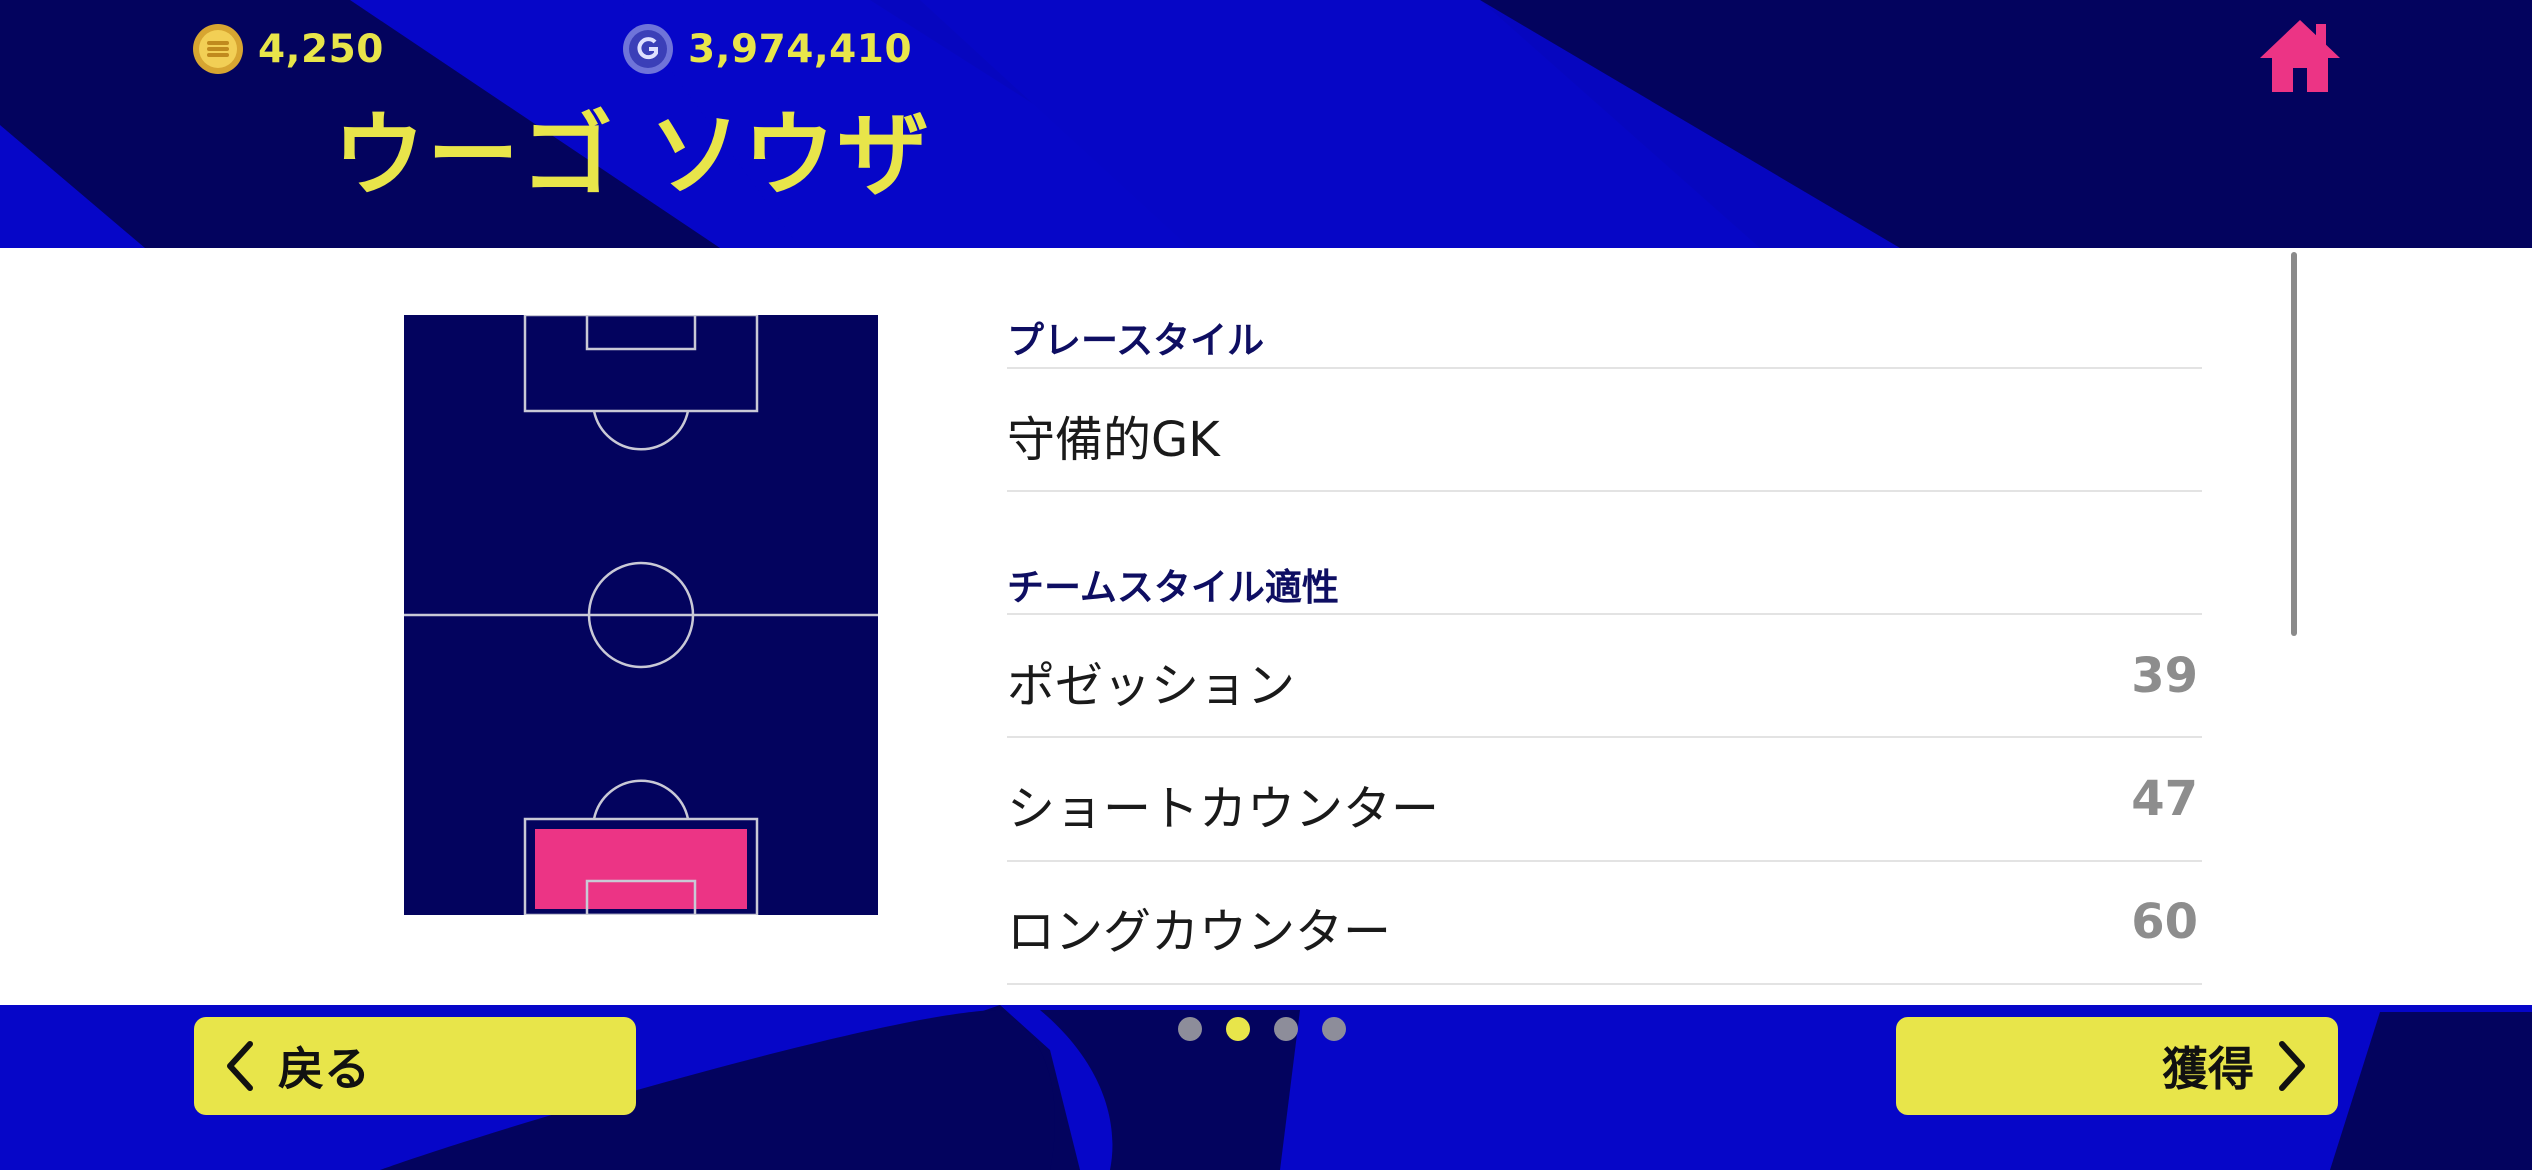 Image resolution: width=2532 pixels, height=1170 pixels. What do you see at coordinates (2292, 1066) in the screenshot?
I see `chevron-right-icon` at bounding box center [2292, 1066].